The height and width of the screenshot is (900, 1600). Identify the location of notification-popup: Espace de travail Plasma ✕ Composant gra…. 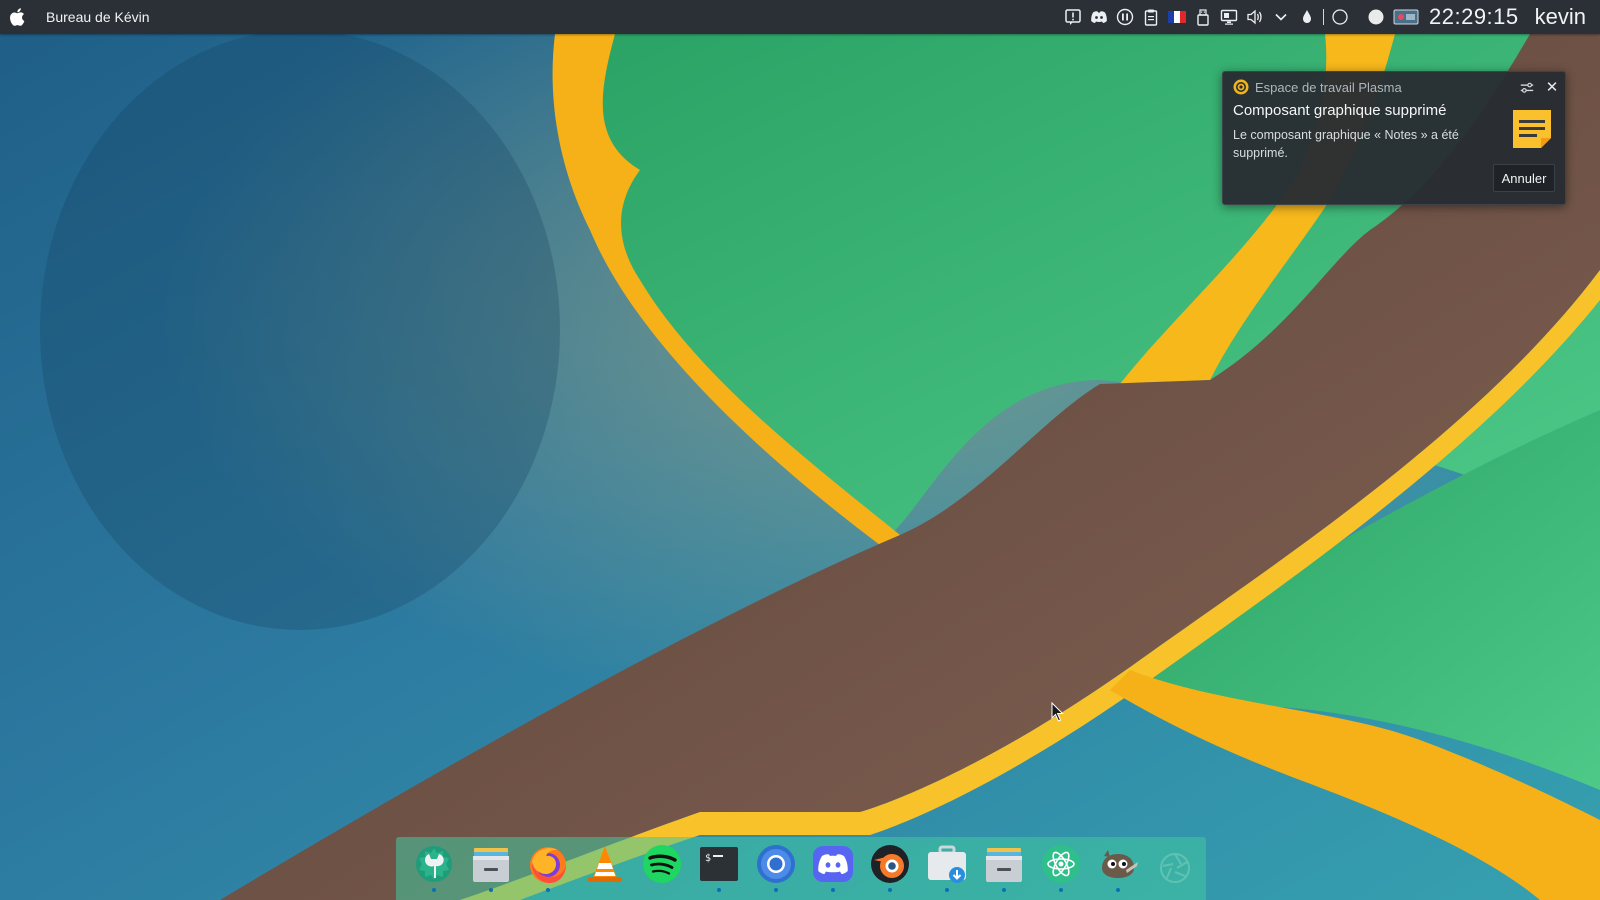
(1394, 138).